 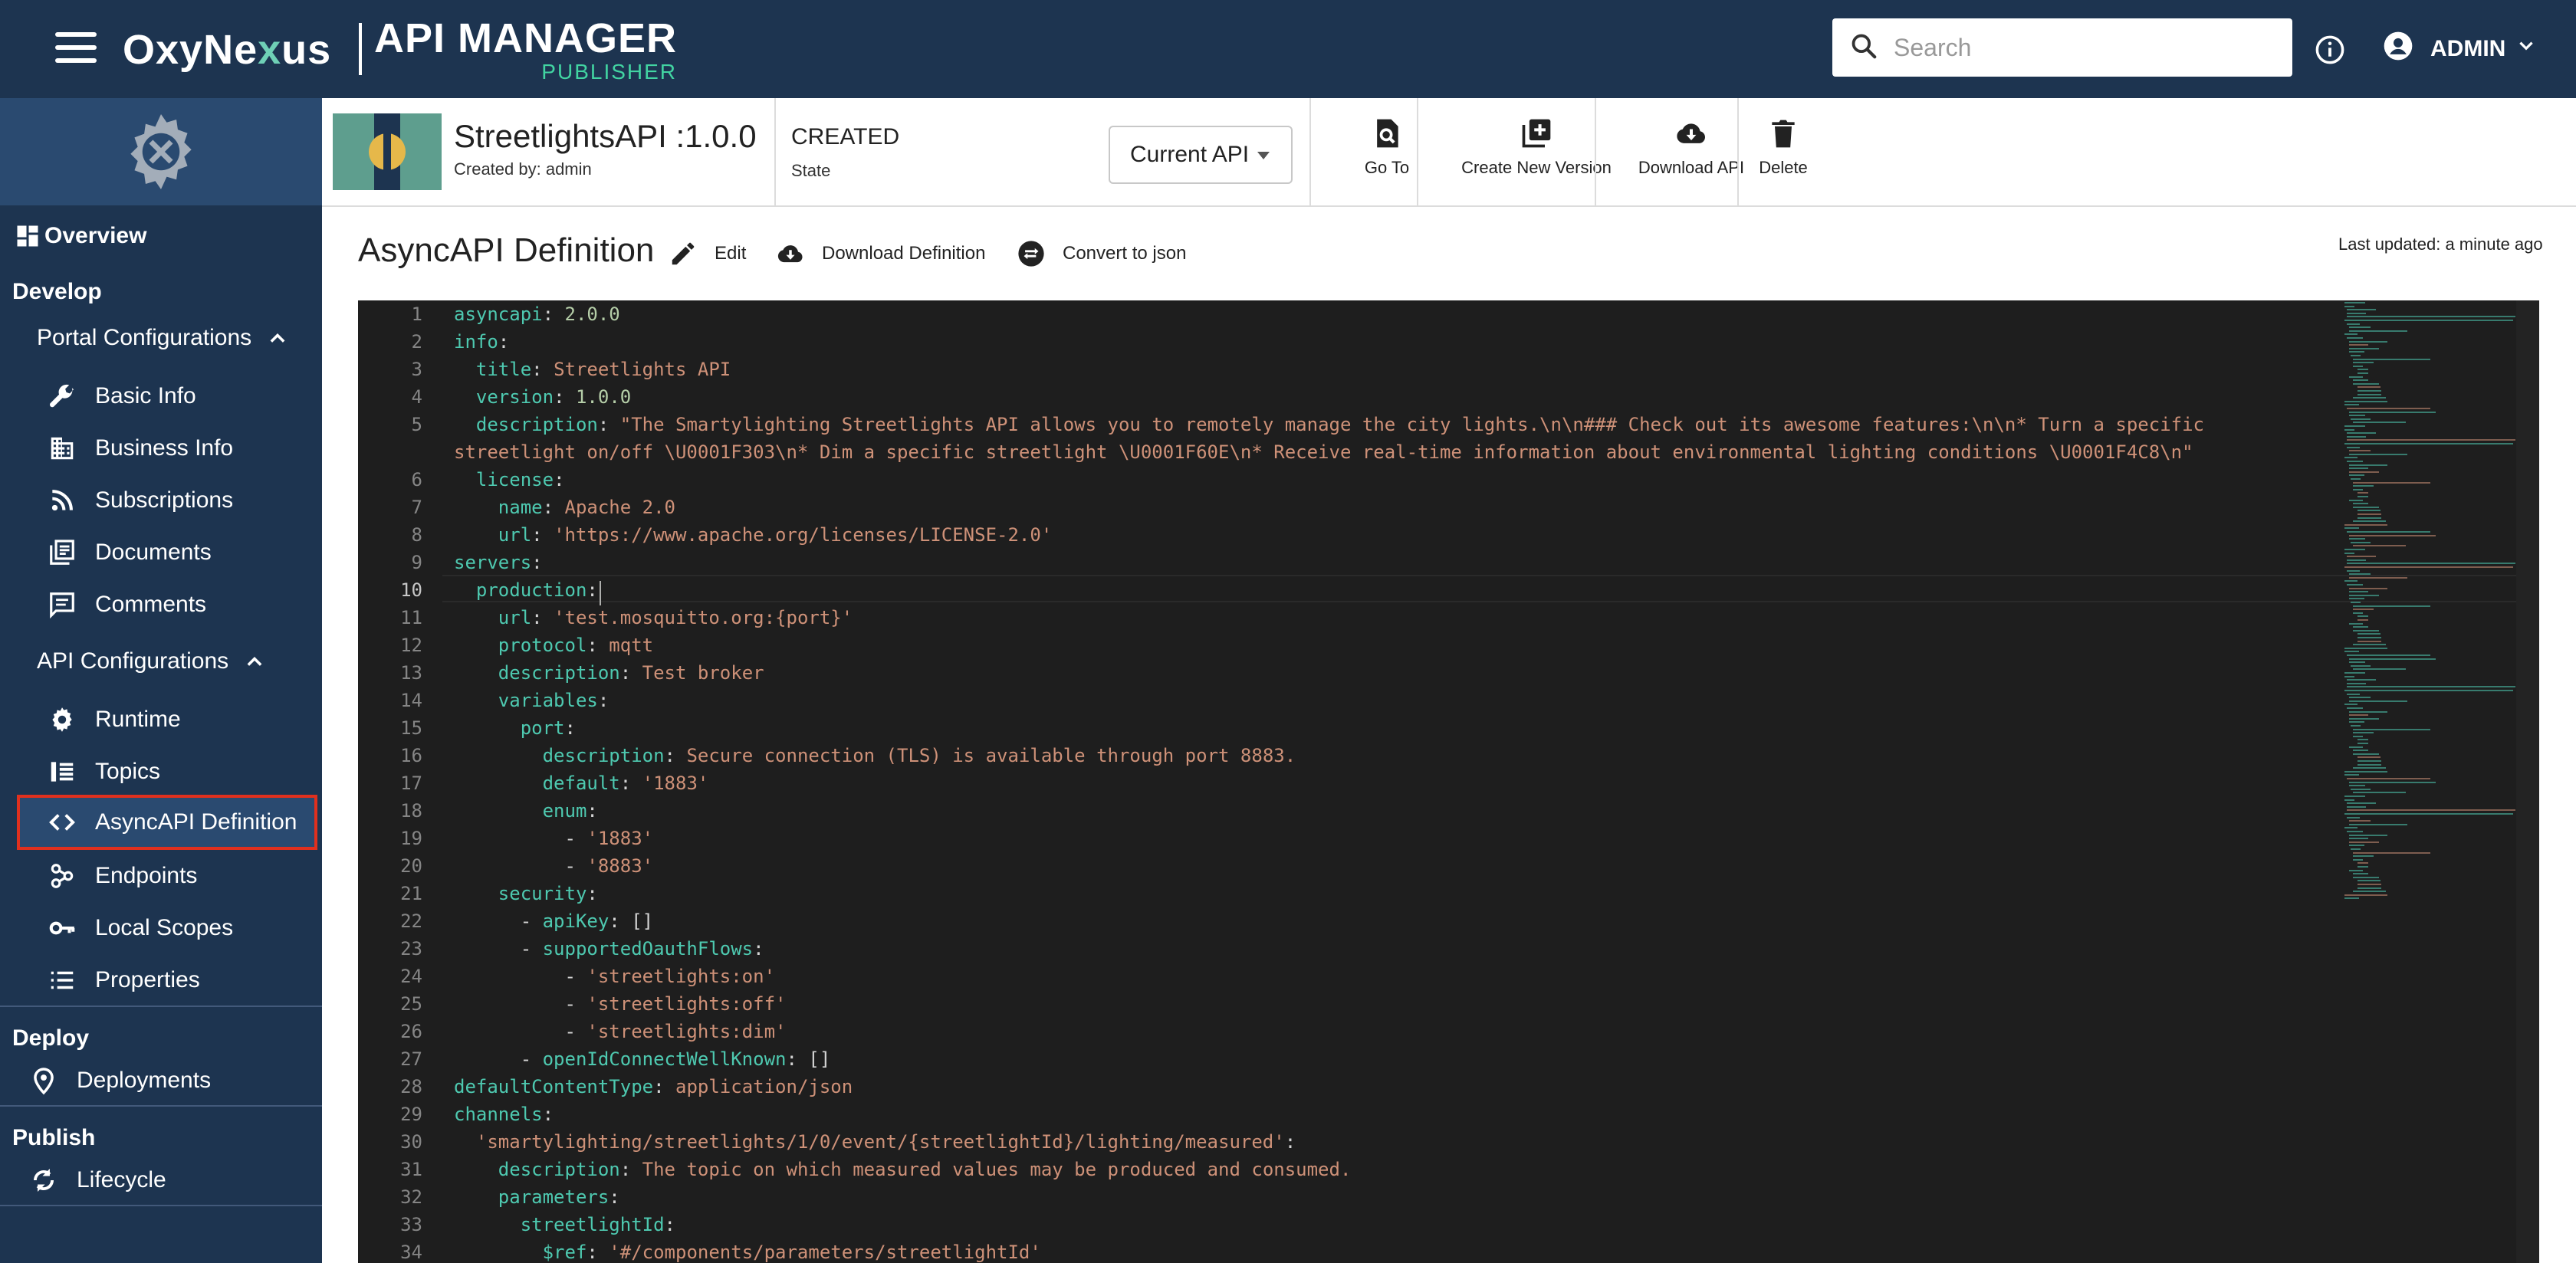 I want to click on brand-logo: OxyNexus, so click(x=227, y=50).